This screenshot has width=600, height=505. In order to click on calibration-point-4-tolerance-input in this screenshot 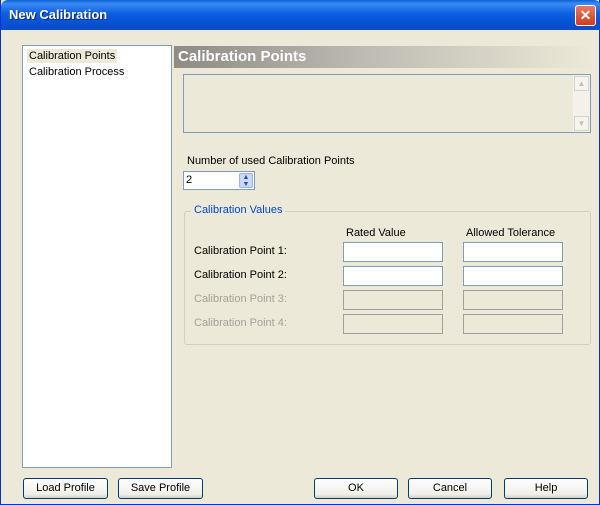, I will do `click(513, 324)`.